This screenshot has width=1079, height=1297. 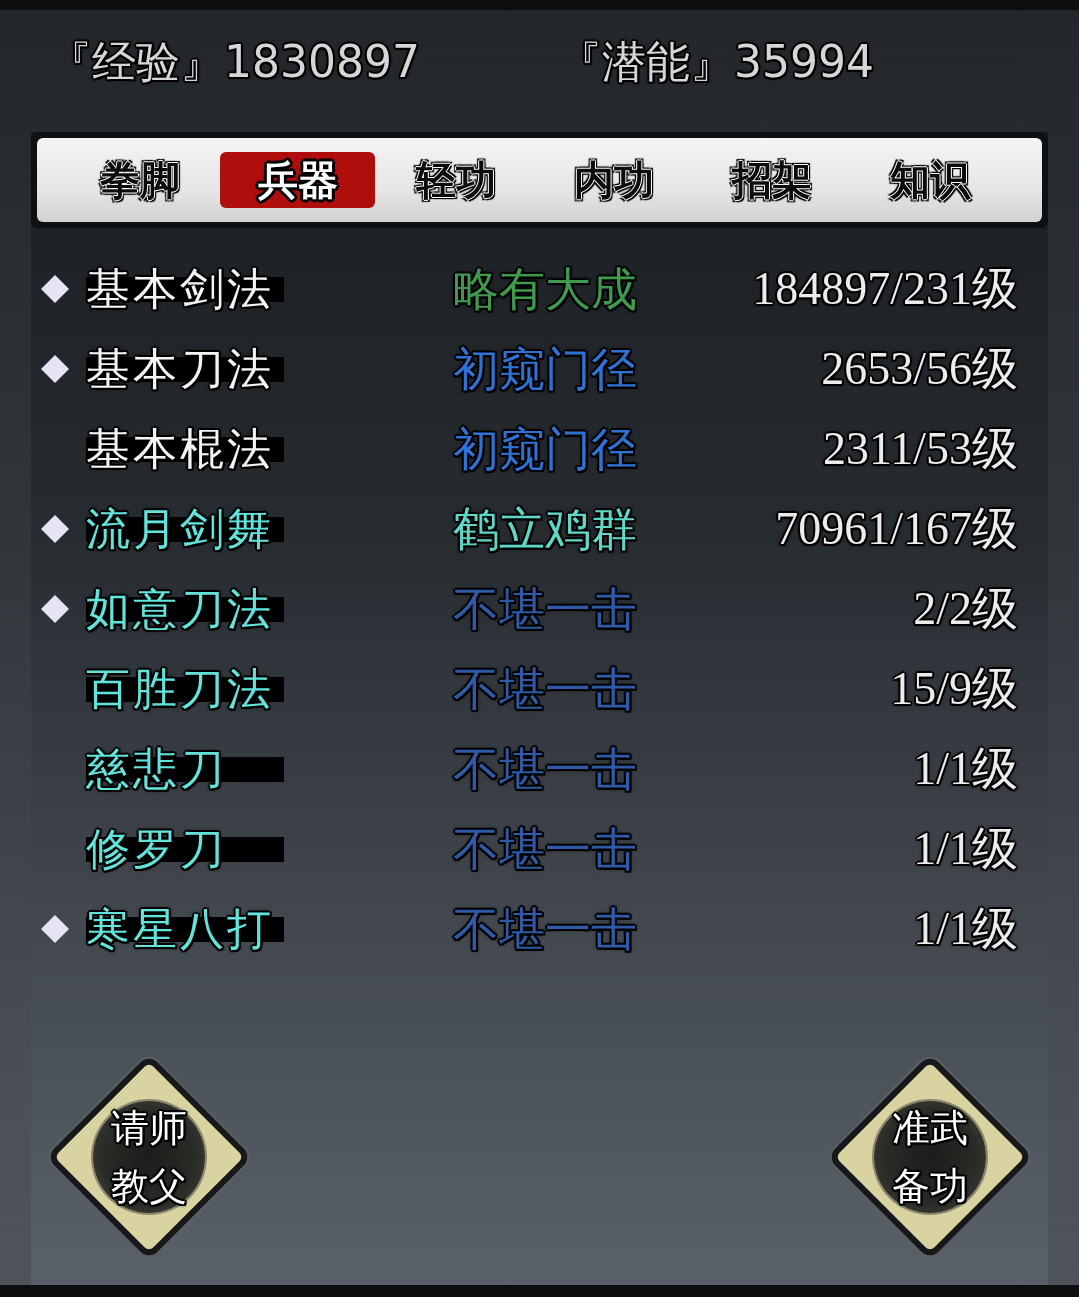 What do you see at coordinates (929, 180) in the screenshot?
I see `category-tab: 知识` at bounding box center [929, 180].